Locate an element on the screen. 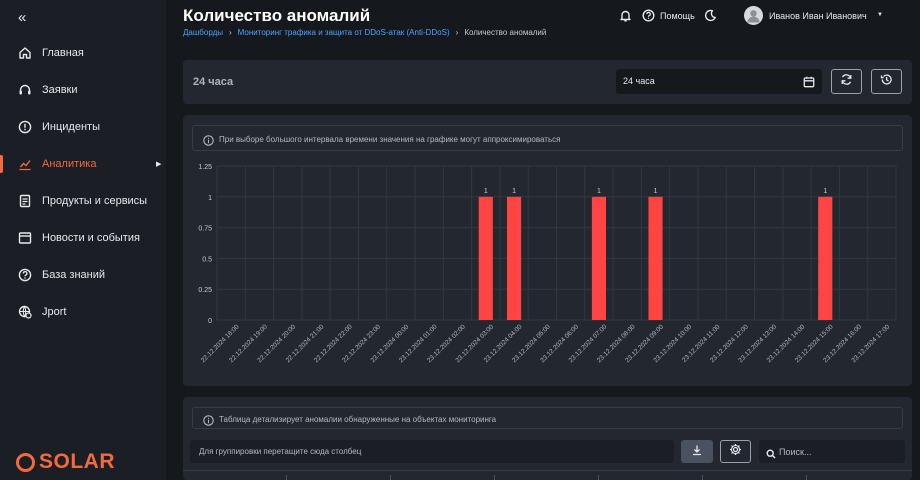 The image size is (920, 480). sidebar-item-incidents: Инциденты is located at coordinates (83, 127).